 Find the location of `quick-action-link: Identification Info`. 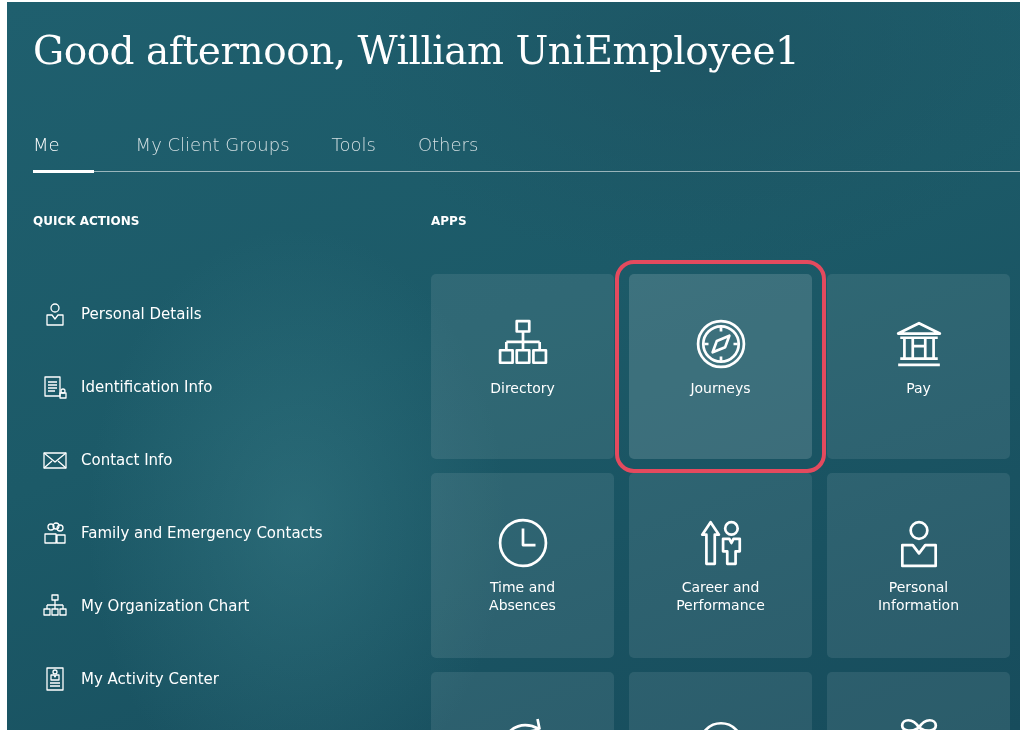

quick-action-link: Identification Info is located at coordinates (232, 387).